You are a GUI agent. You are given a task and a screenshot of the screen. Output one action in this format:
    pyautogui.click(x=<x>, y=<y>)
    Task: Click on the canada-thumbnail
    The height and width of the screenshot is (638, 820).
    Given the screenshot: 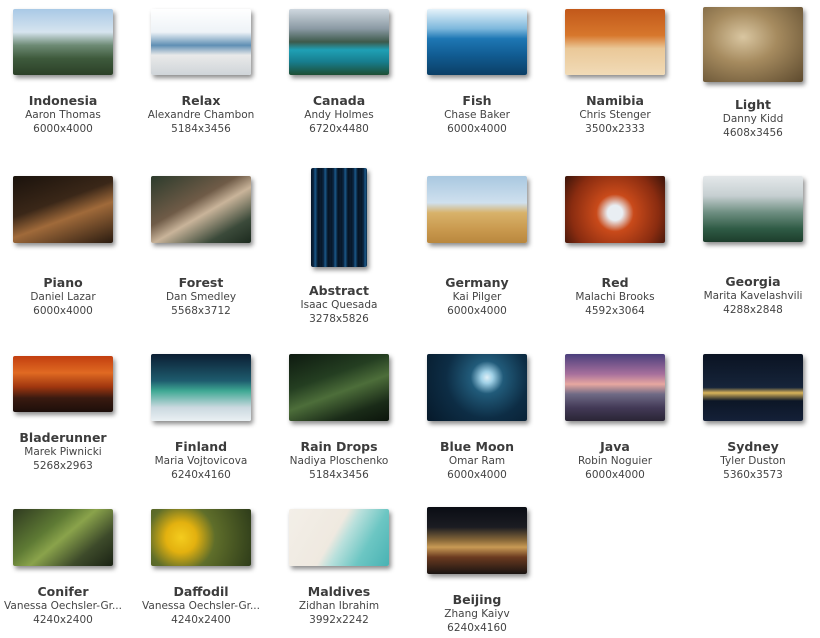 What is the action you would take?
    pyautogui.click(x=339, y=42)
    